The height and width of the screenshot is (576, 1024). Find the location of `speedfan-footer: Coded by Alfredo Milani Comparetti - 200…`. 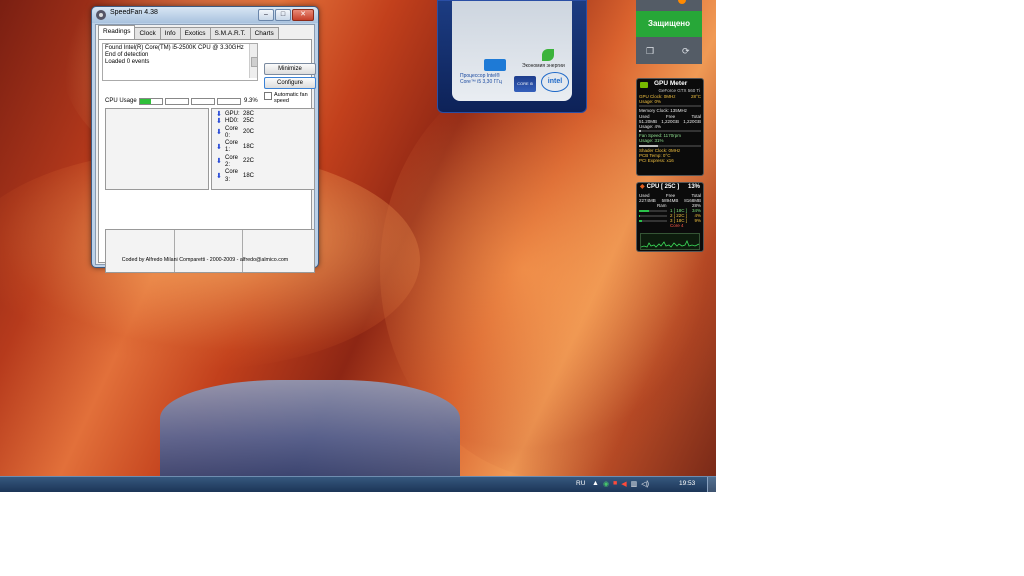

speedfan-footer: Coded by Alfredo Milani Comparetti - 200… is located at coordinates (205, 260).